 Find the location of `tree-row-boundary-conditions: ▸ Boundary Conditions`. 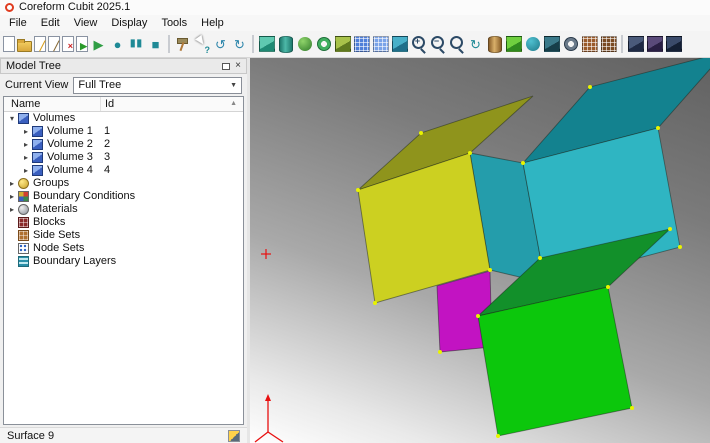

tree-row-boundary-conditions: ▸ Boundary Conditions is located at coordinates (123, 196).